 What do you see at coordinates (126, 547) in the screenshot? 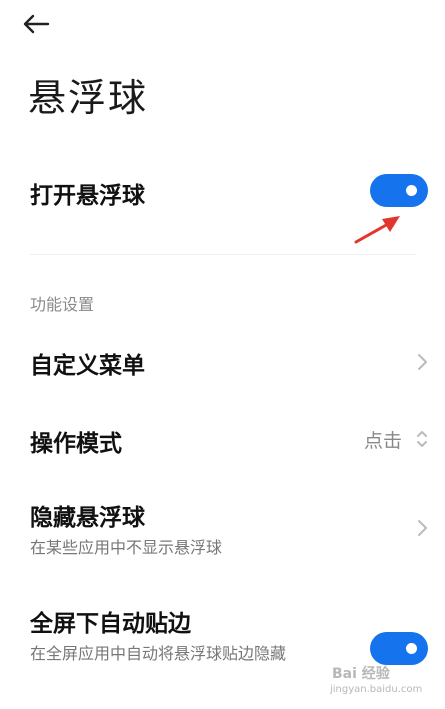
I see `hide-floating-ball-sublabel: 在某些应用中不显示悬浮球` at bounding box center [126, 547].